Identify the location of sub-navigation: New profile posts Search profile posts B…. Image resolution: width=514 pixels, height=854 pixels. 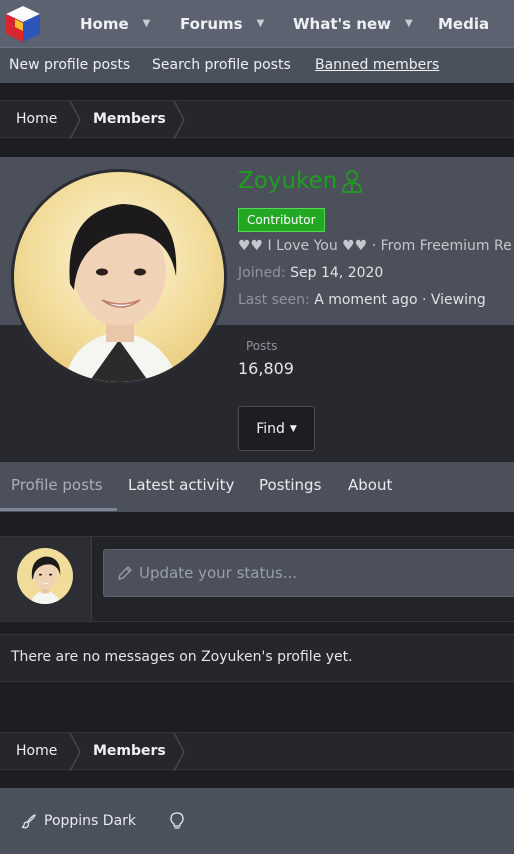
(257, 65).